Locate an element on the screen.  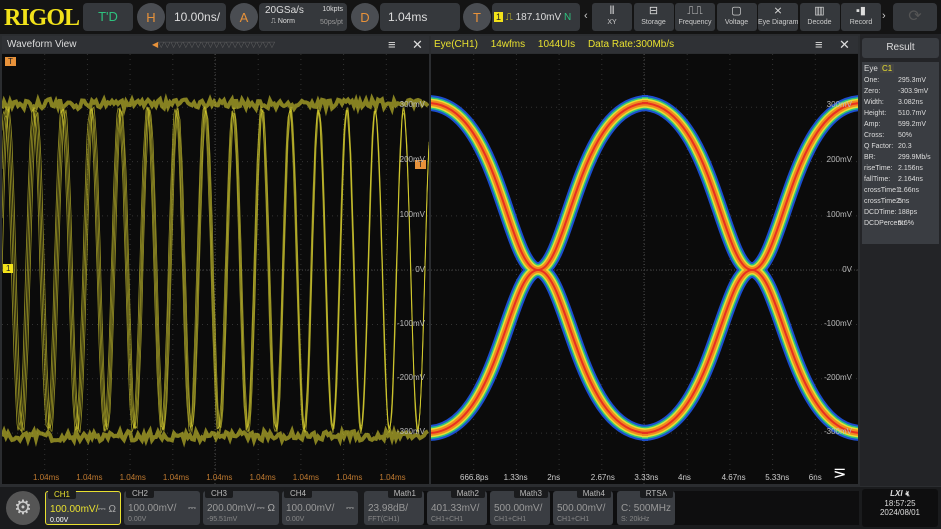
home-gear-icon: ⚙ is located at coordinates (23, 508).